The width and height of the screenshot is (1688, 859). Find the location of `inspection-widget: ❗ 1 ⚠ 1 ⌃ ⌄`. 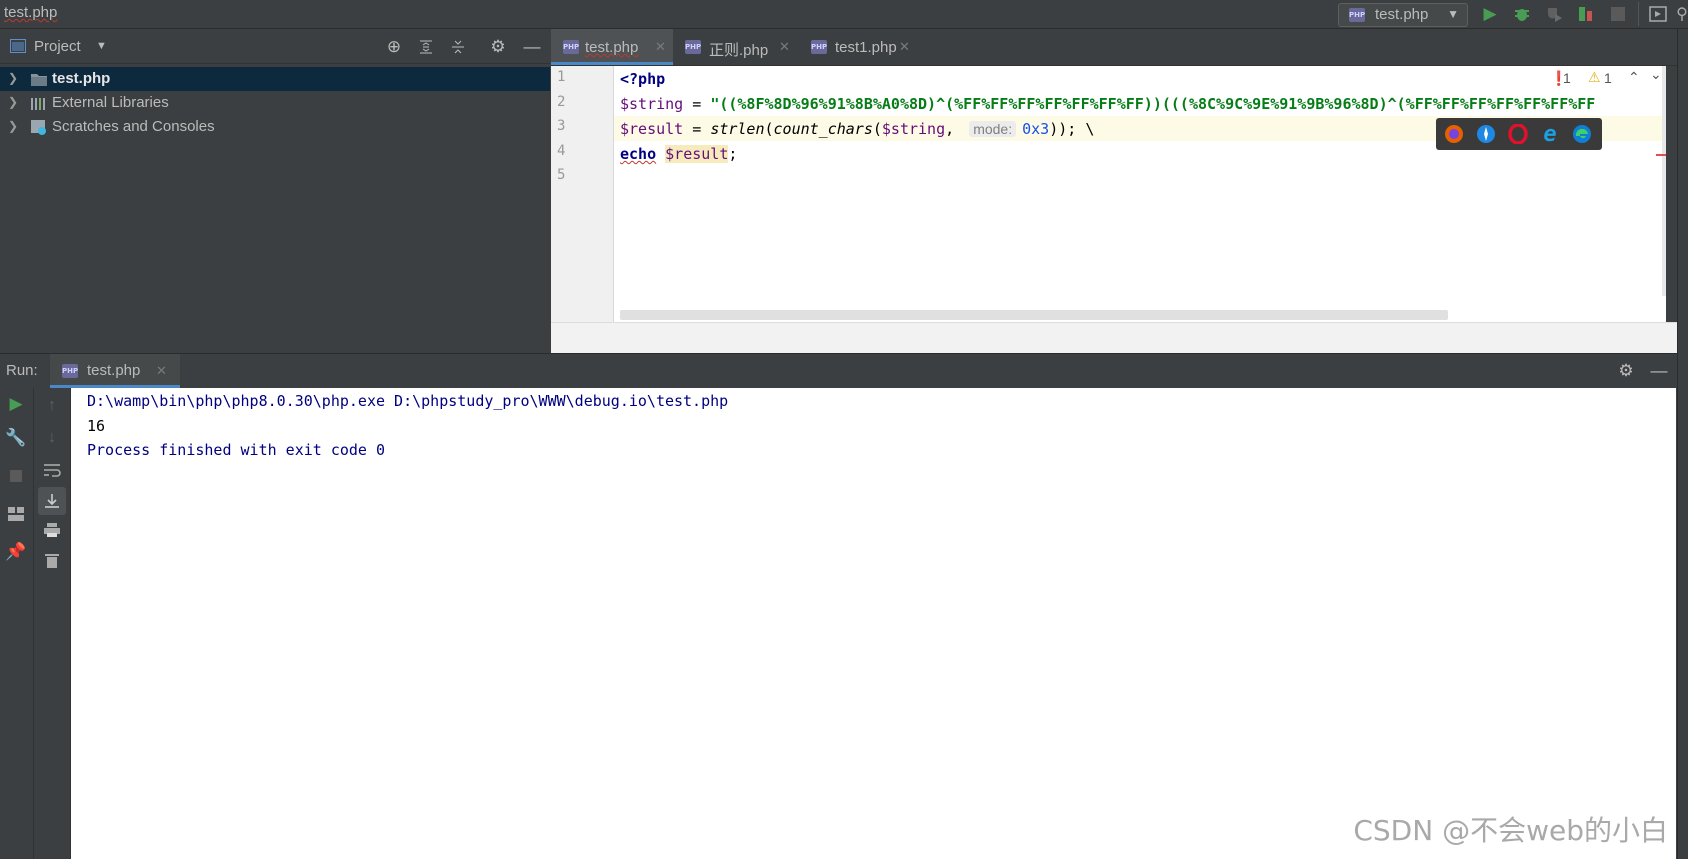

inspection-widget: ❗ 1 ⚠ 1 ⌃ ⌄ is located at coordinates (1608, 77).